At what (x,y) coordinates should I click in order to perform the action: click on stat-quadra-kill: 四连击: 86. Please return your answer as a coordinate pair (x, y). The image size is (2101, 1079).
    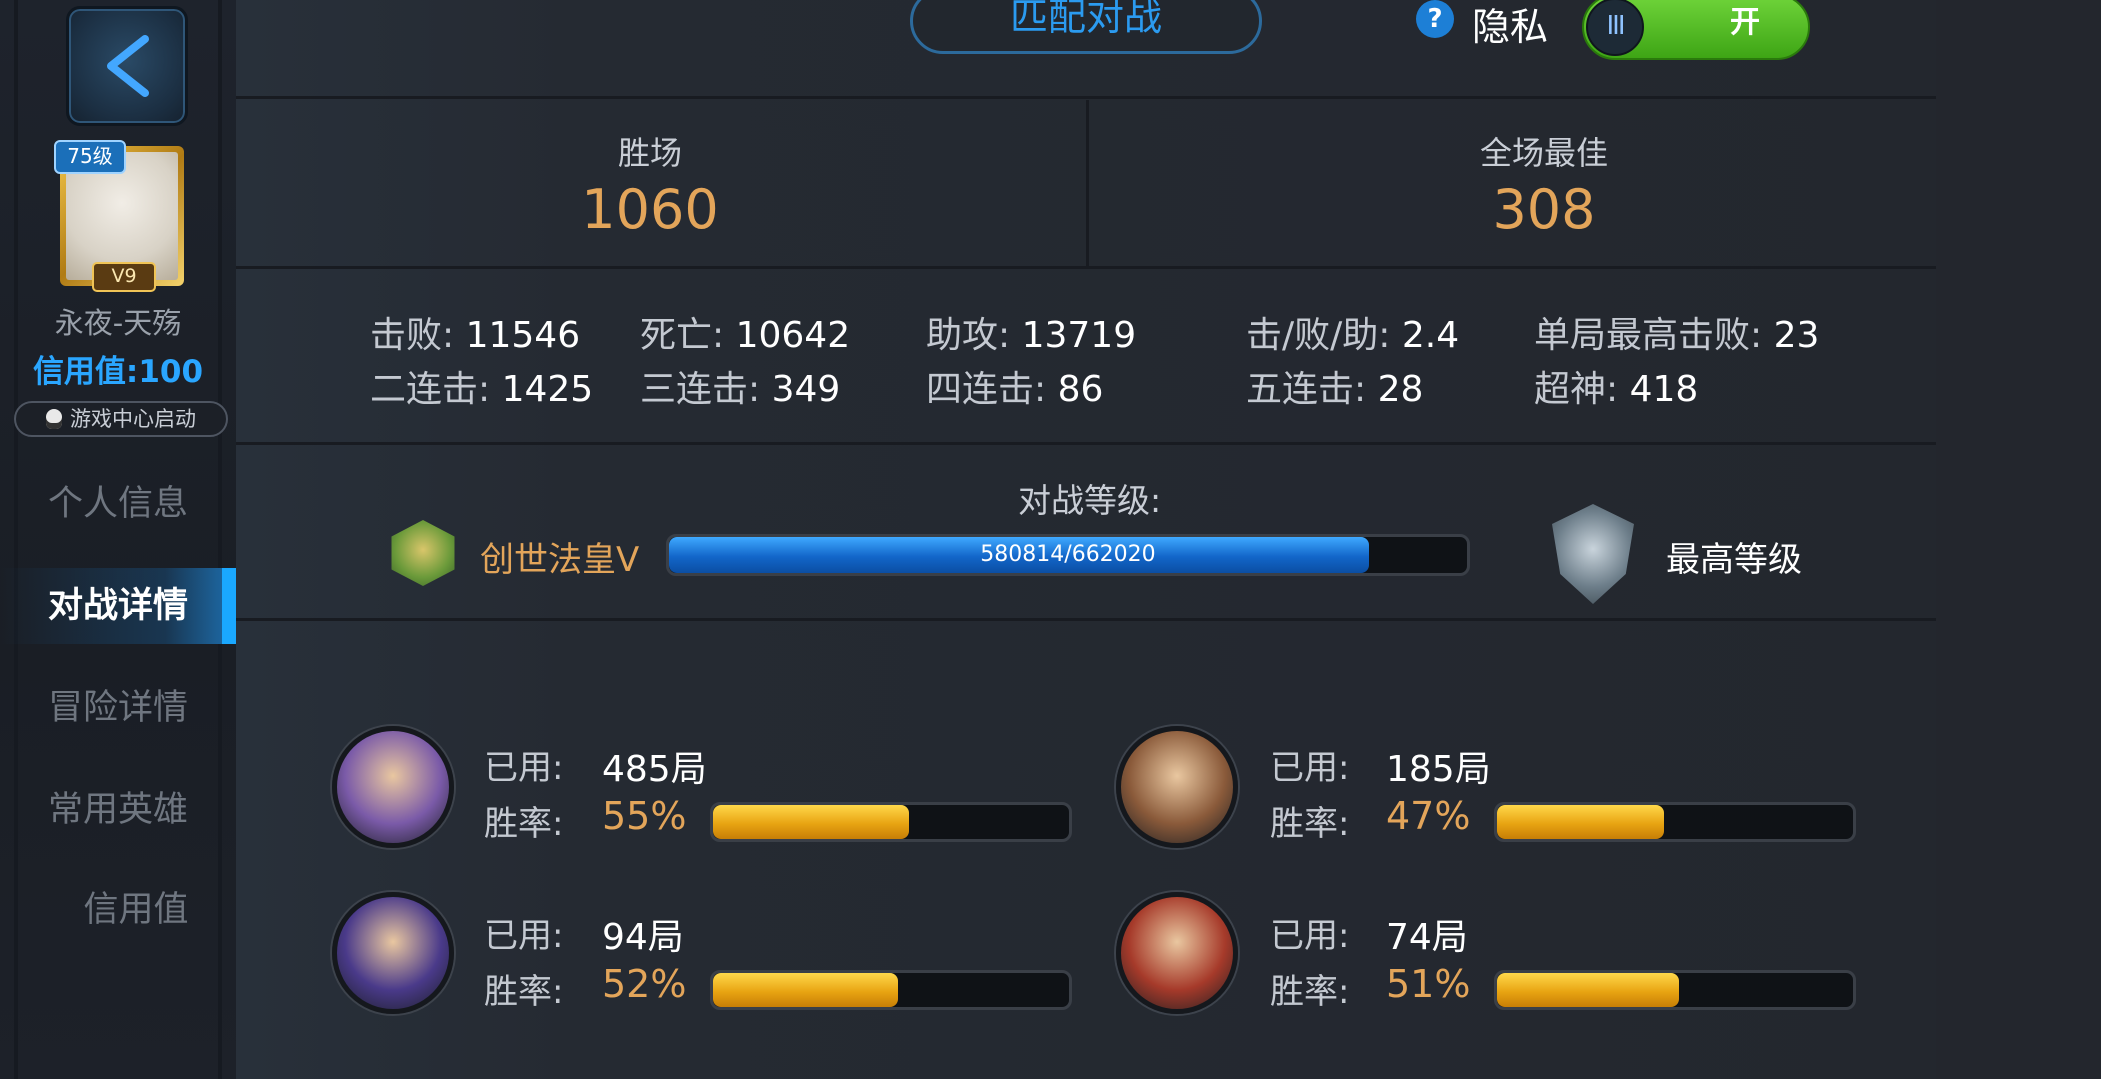
    Looking at the image, I should click on (1014, 386).